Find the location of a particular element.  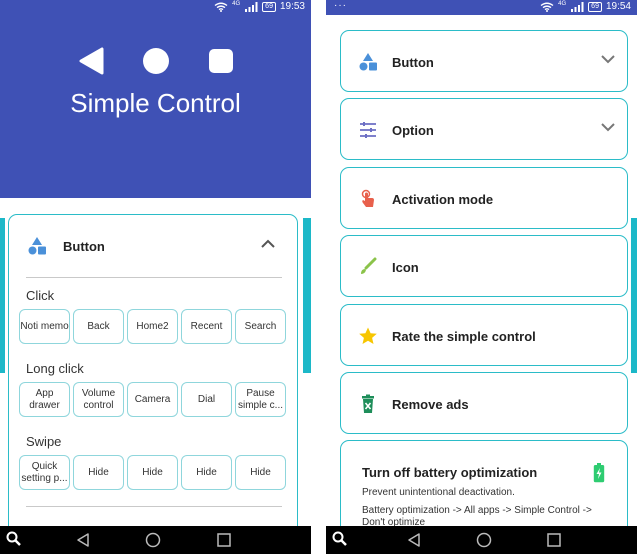

option-button: App drawer is located at coordinates (44, 399).